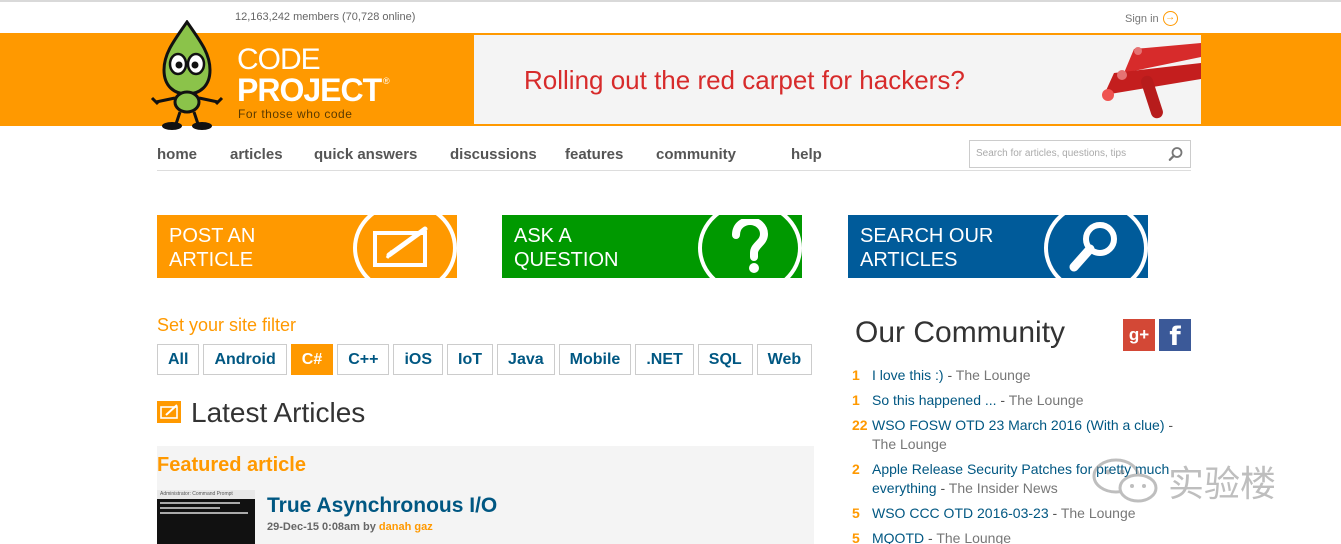 Image resolution: width=1341 pixels, height=544 pixels. What do you see at coordinates (670, 1) in the screenshot?
I see `top-border` at bounding box center [670, 1].